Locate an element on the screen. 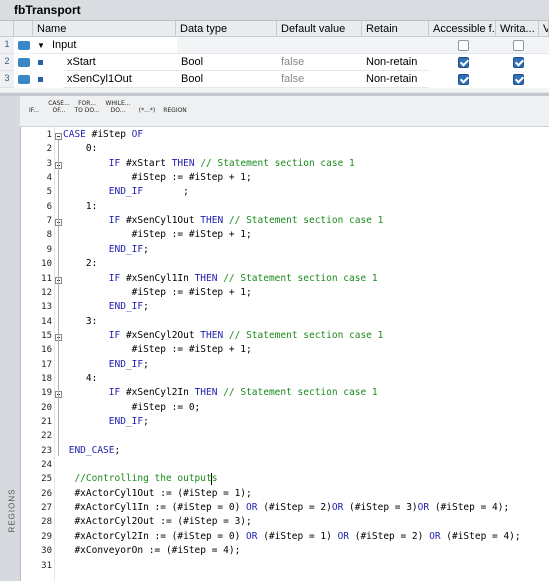 This screenshot has width=549, height=581. code-token: #xSenCyl2In is located at coordinates (160, 393).